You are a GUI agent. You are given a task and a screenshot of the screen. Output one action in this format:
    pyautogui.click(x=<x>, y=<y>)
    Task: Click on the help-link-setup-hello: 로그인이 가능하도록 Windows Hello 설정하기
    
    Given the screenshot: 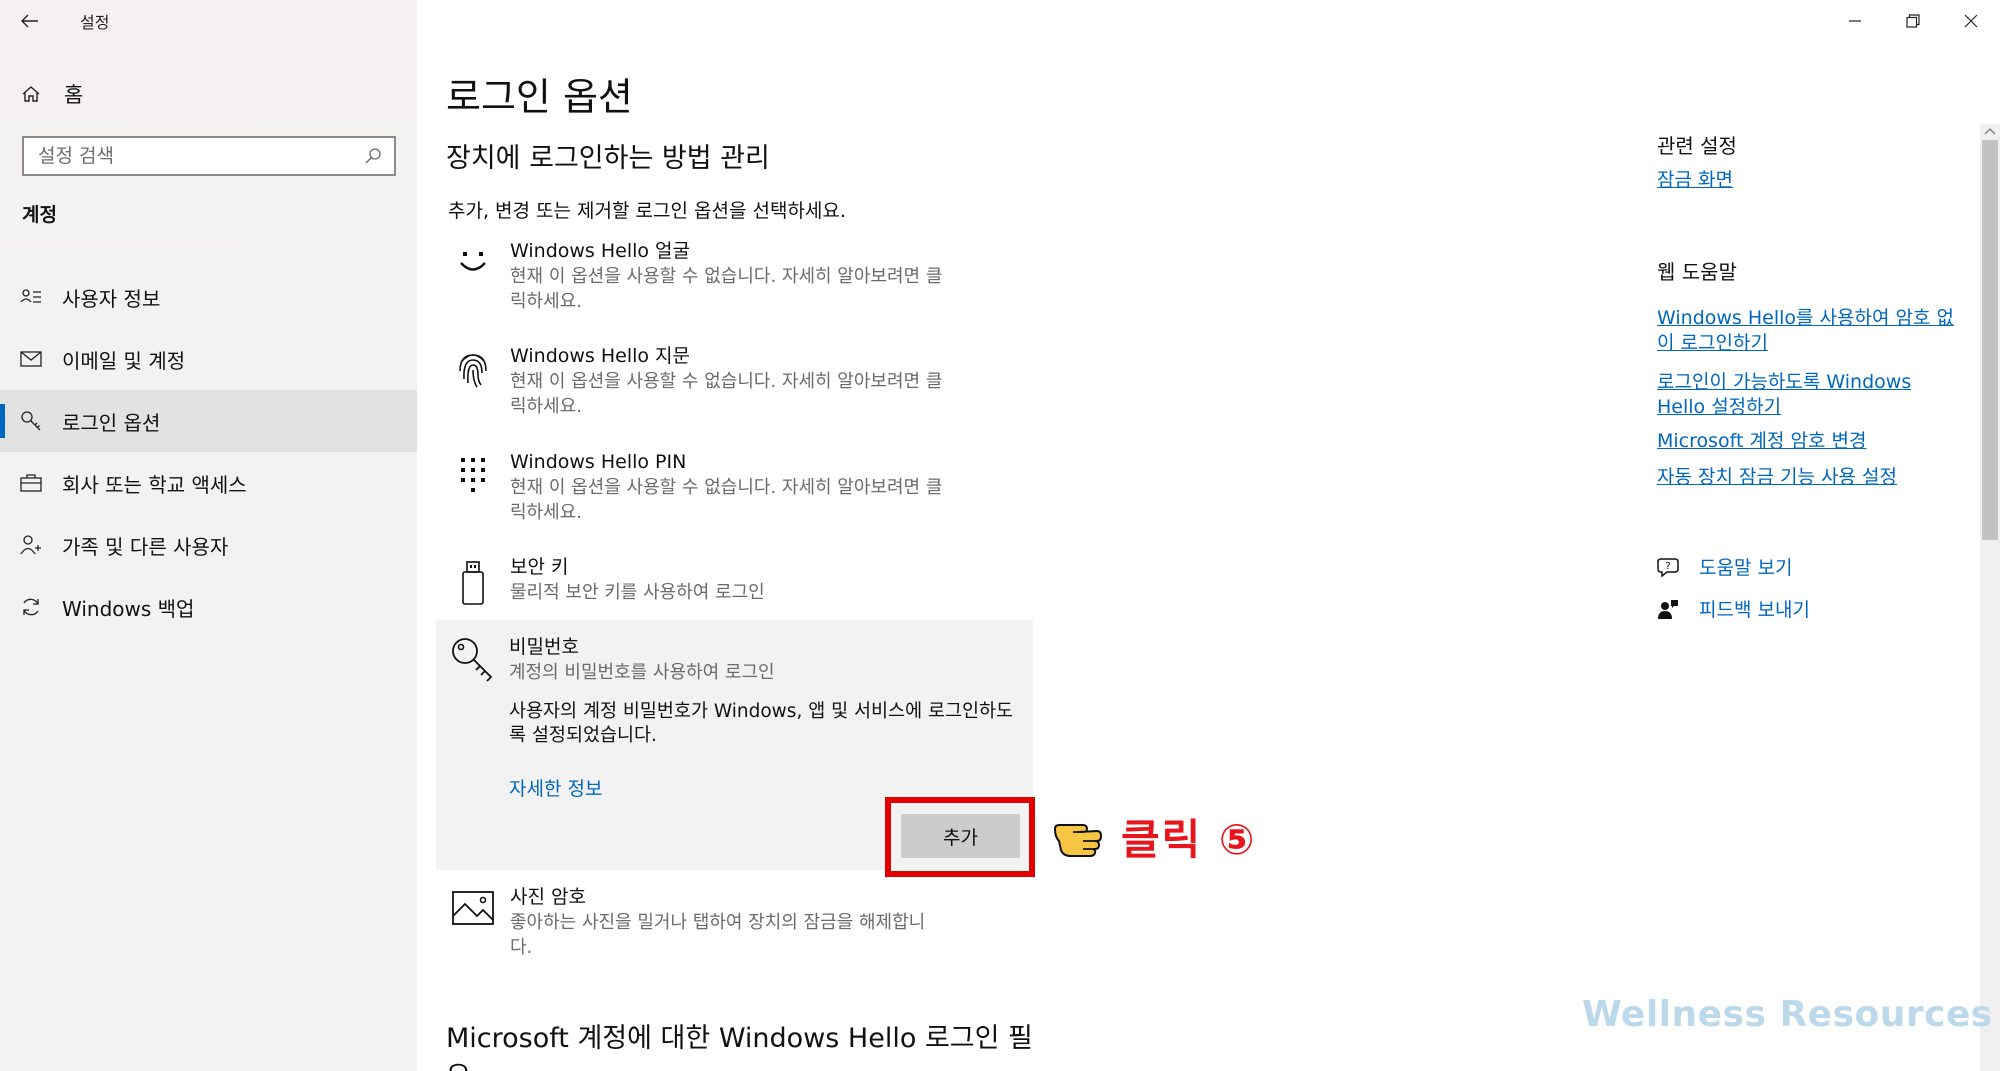 What is the action you would take?
    pyautogui.click(x=1817, y=395)
    